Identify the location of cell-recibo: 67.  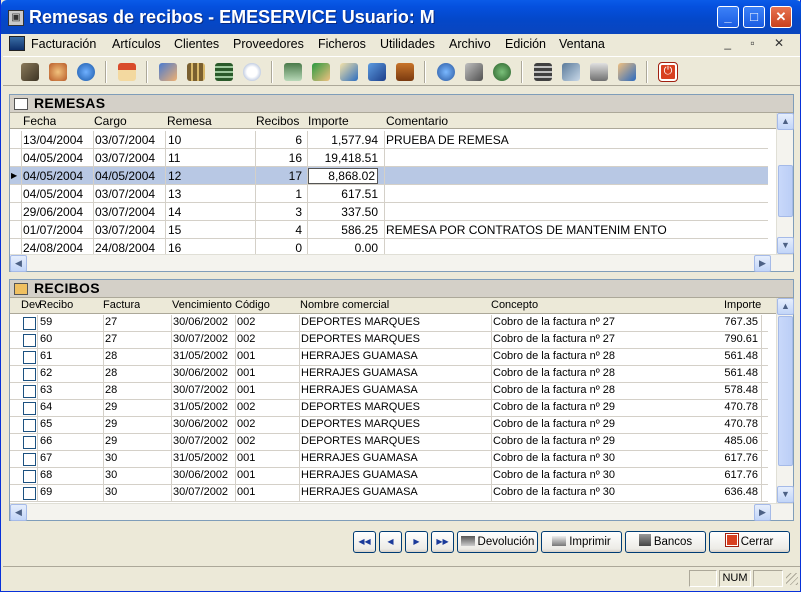
(68, 458).